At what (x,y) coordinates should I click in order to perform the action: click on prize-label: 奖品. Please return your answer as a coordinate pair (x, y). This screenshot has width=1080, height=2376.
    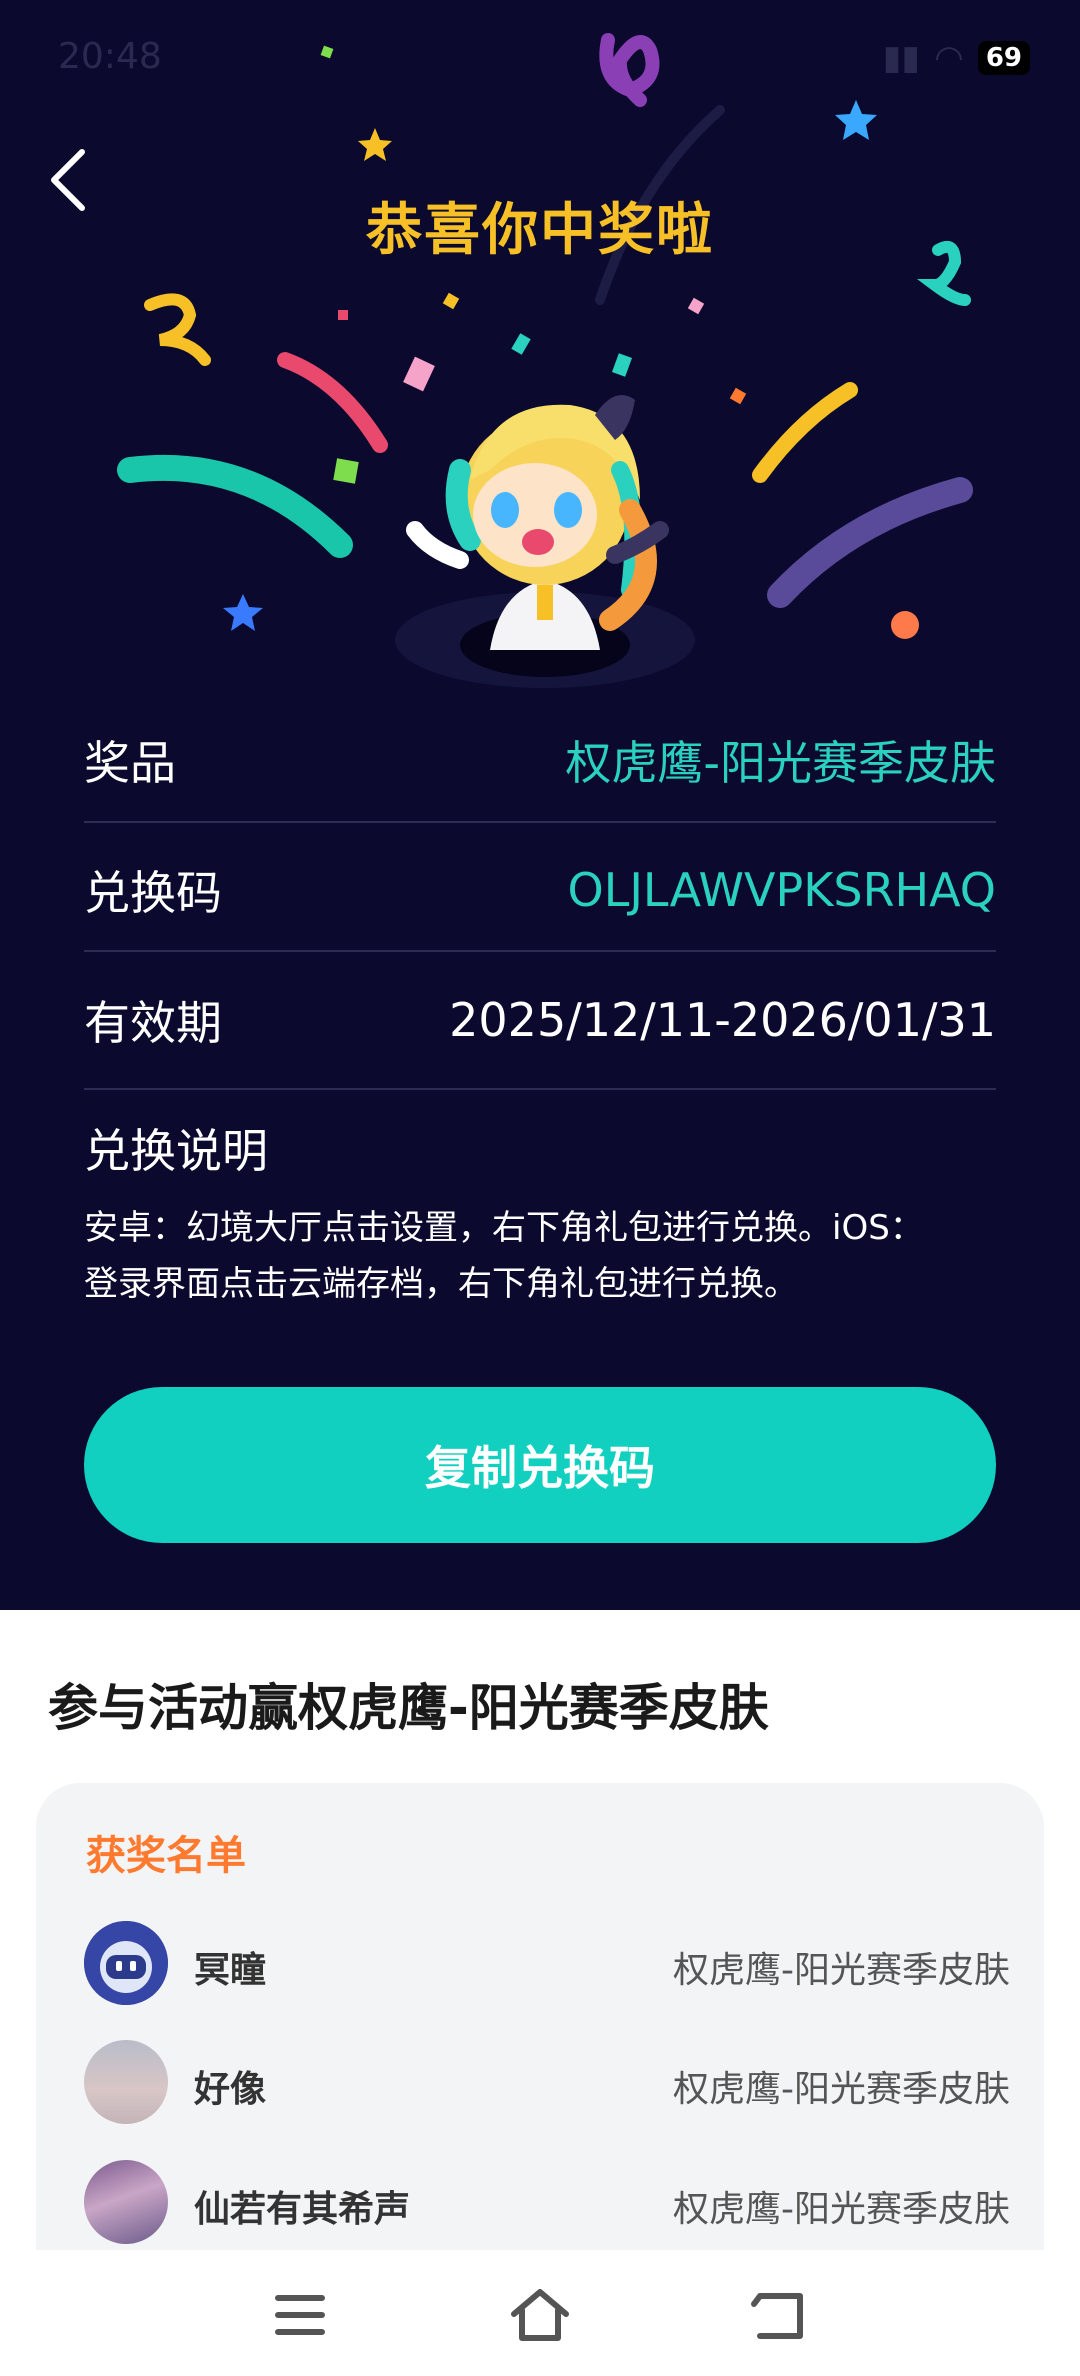
    Looking at the image, I should click on (130, 763).